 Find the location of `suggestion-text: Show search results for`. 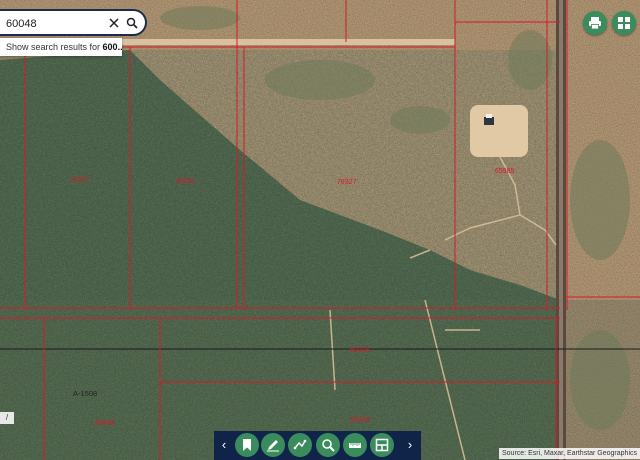

suggestion-text: Show search results for is located at coordinates (54, 47).